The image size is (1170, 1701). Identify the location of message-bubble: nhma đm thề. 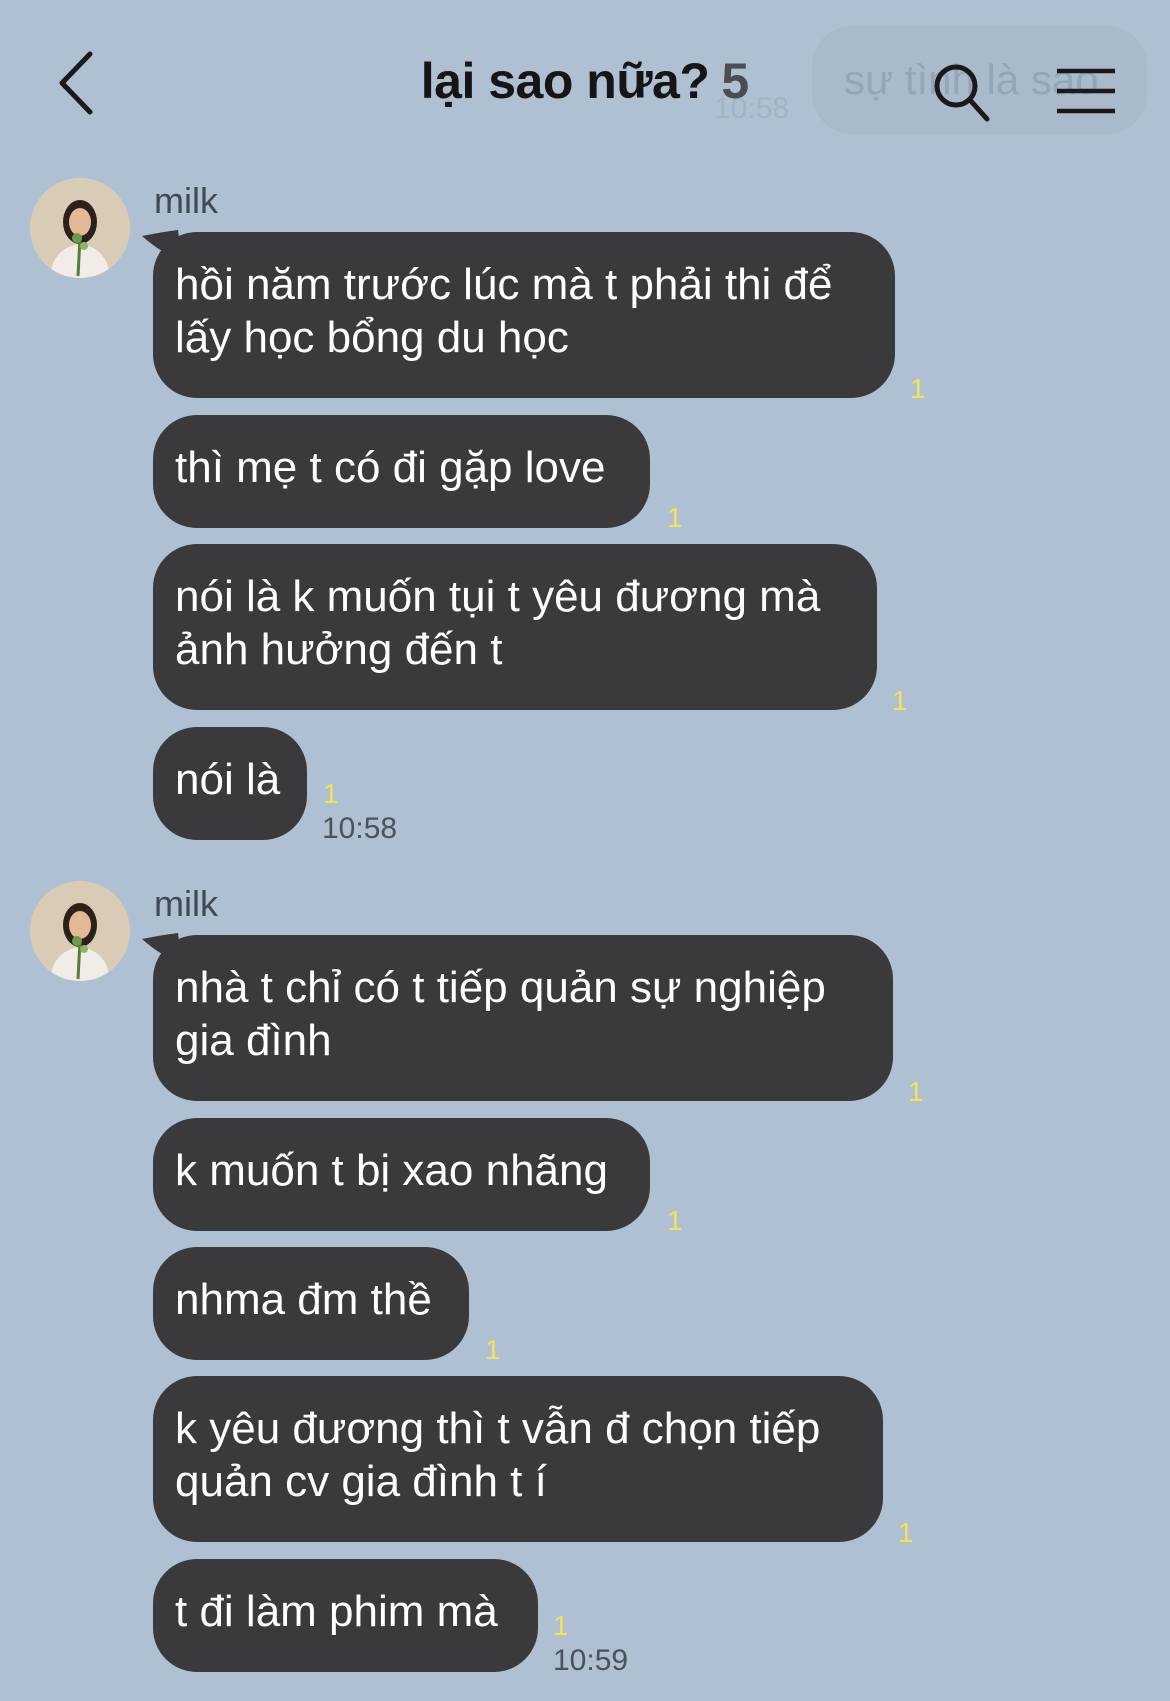
(311, 1303).